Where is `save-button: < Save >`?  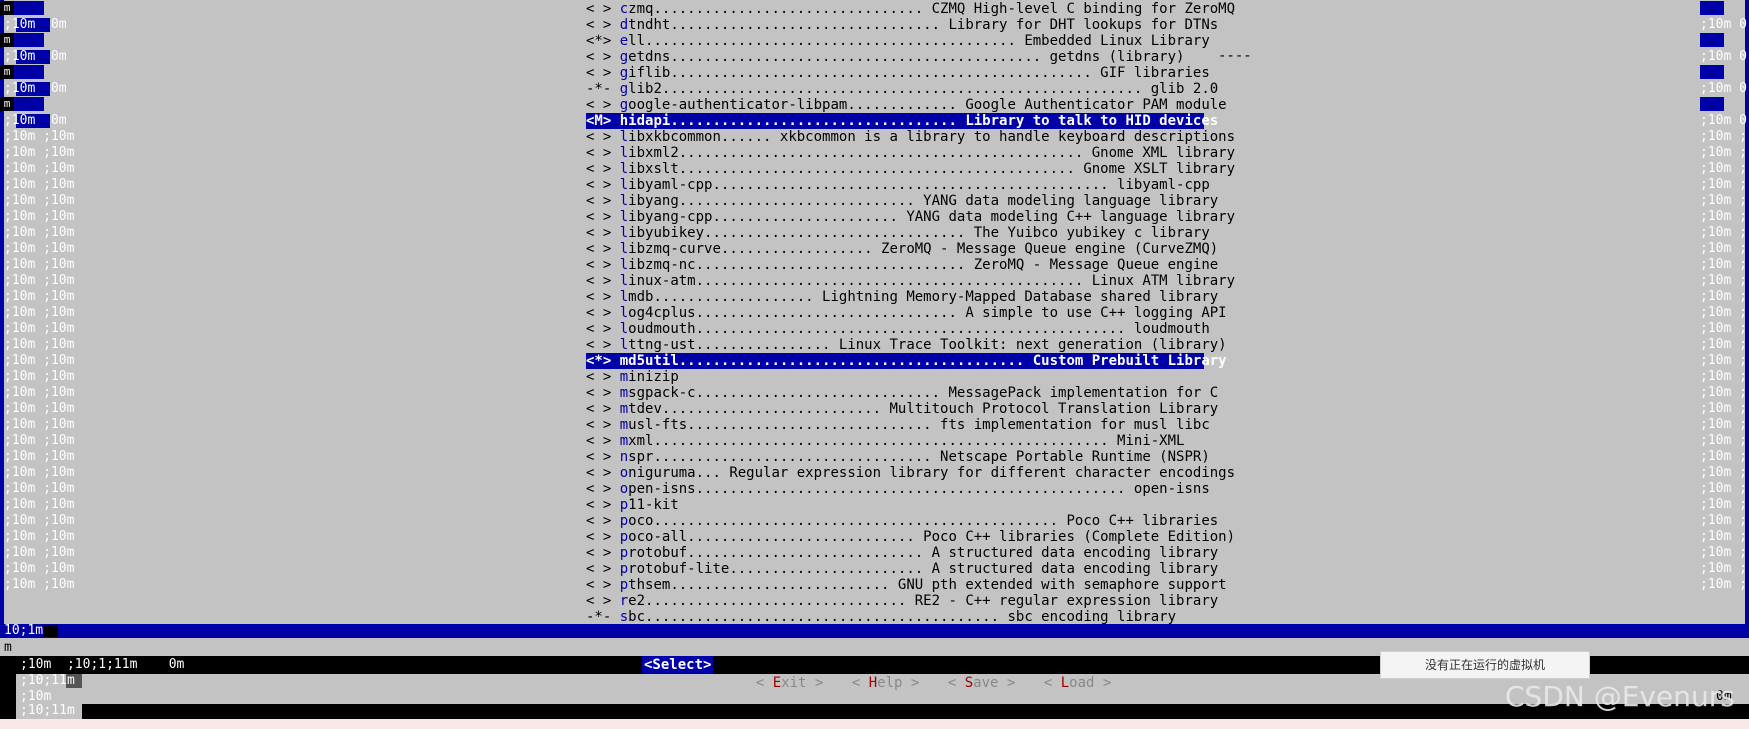
save-button: < Save > is located at coordinates (973, 673).